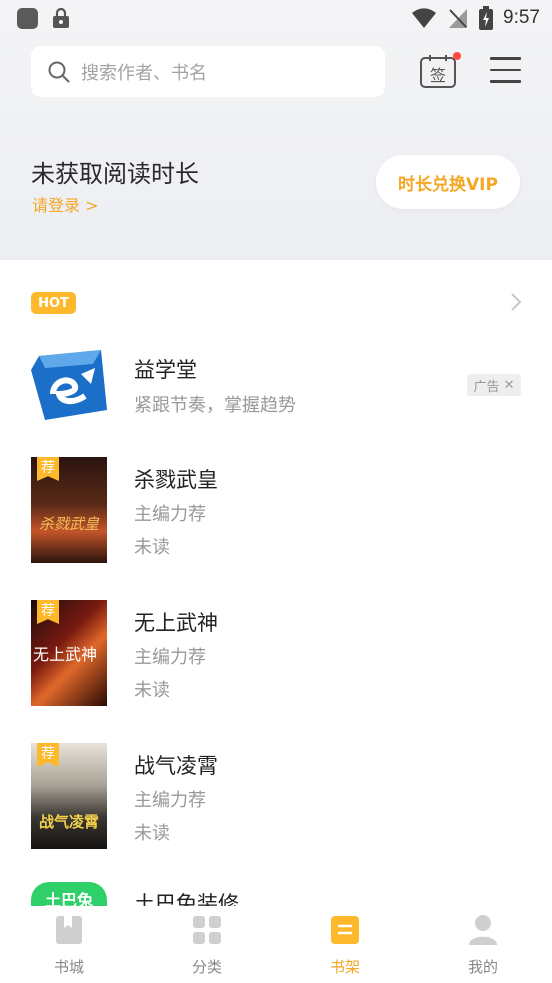 Image resolution: width=552 pixels, height=983 pixels. What do you see at coordinates (486, 387) in the screenshot?
I see `ad-label: 广告` at bounding box center [486, 387].